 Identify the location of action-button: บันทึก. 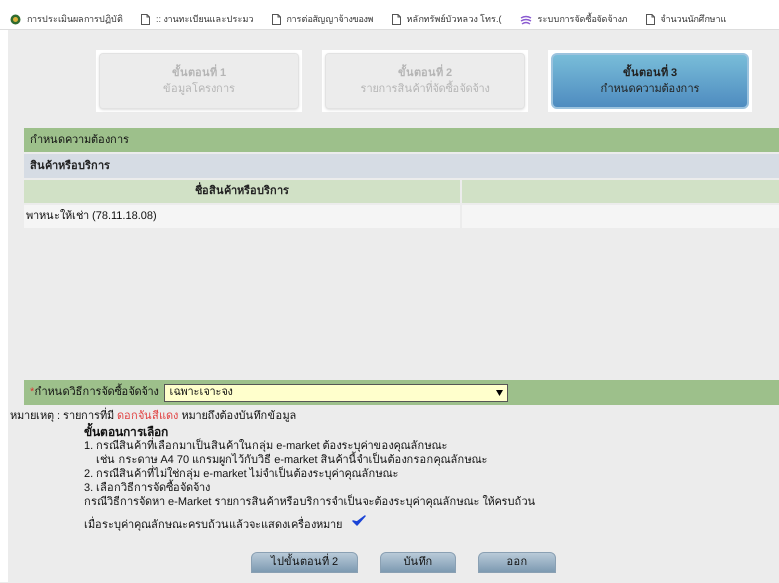
(418, 562).